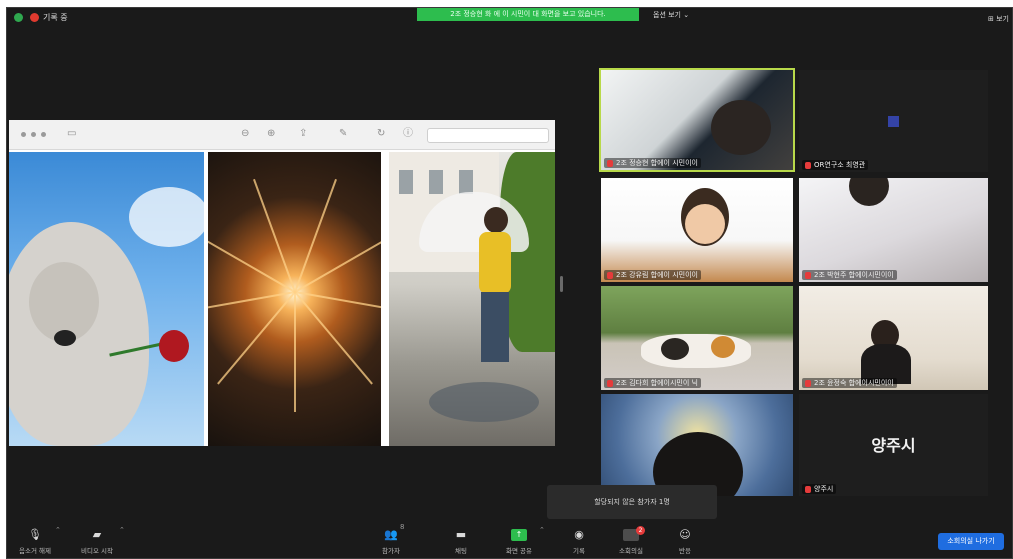  I want to click on zoom-out-icon: ⊖, so click(245, 133).